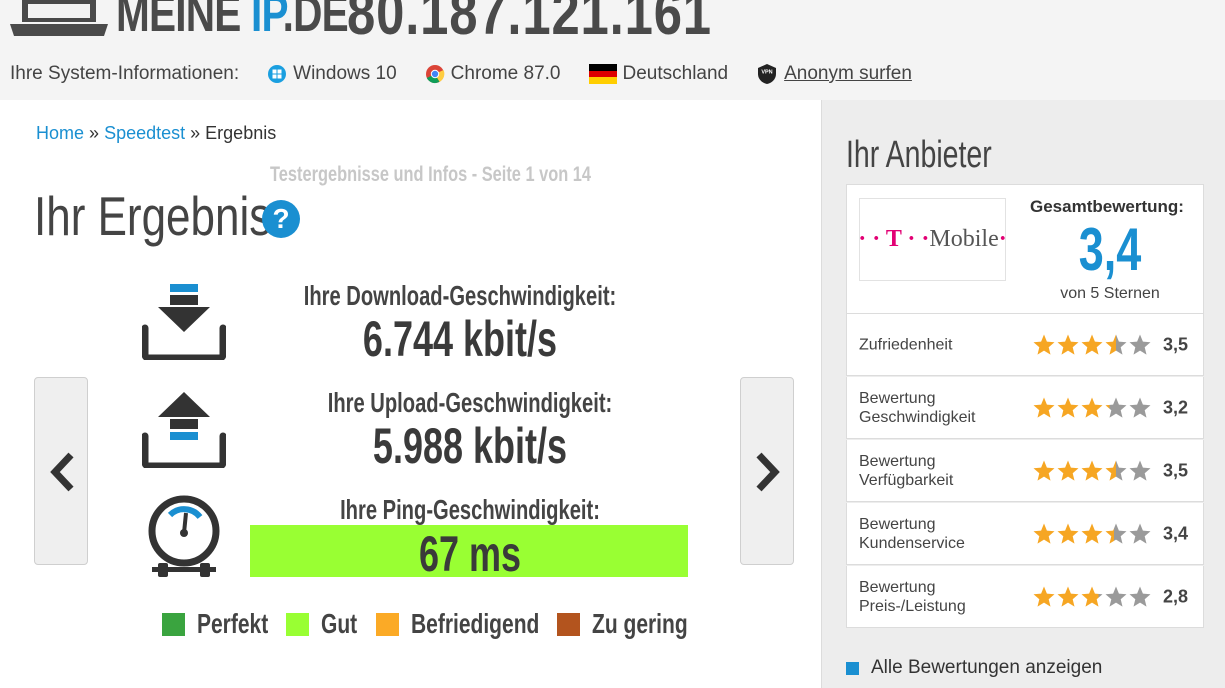 The image size is (1225, 688). I want to click on country-label: Deutschland, so click(675, 73).